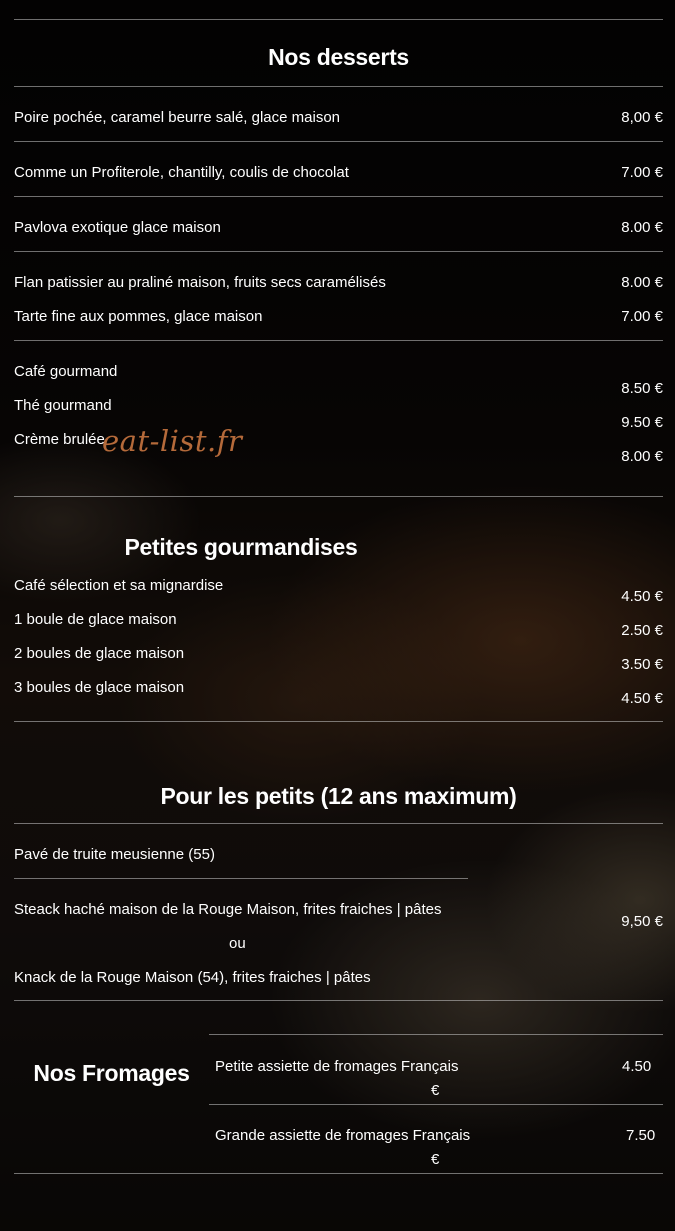 The image size is (675, 1231). Describe the element at coordinates (642, 921) in the screenshot. I see `menu-item-price: 9,50 €` at that location.